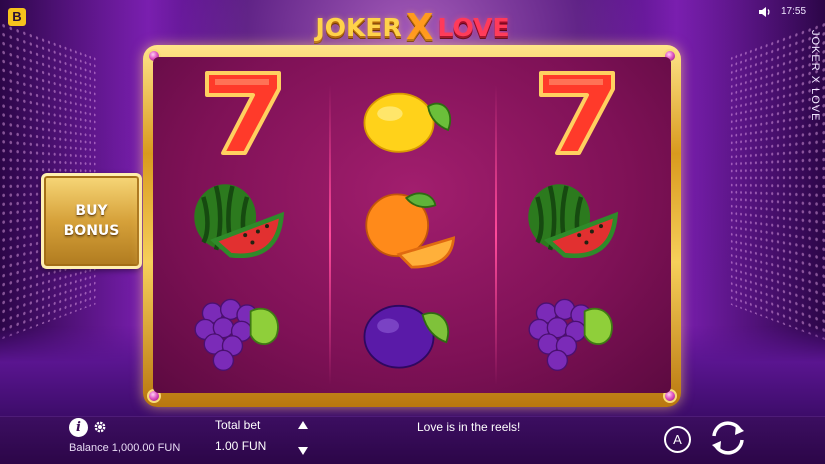 The height and width of the screenshot is (464, 825). I want to click on clock: 17:55, so click(794, 11).